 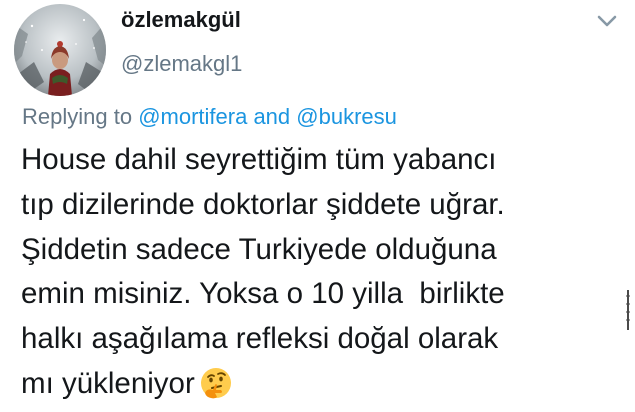 What do you see at coordinates (346, 116) in the screenshot?
I see `mention-link-bukresu: @bukresu` at bounding box center [346, 116].